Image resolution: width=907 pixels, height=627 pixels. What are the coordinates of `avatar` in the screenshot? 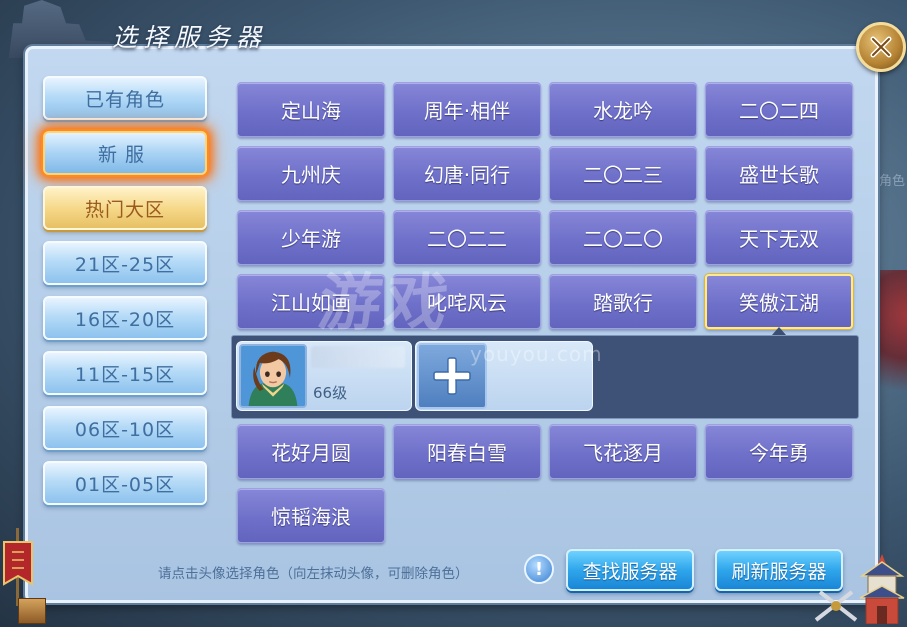 It's located at (273, 376).